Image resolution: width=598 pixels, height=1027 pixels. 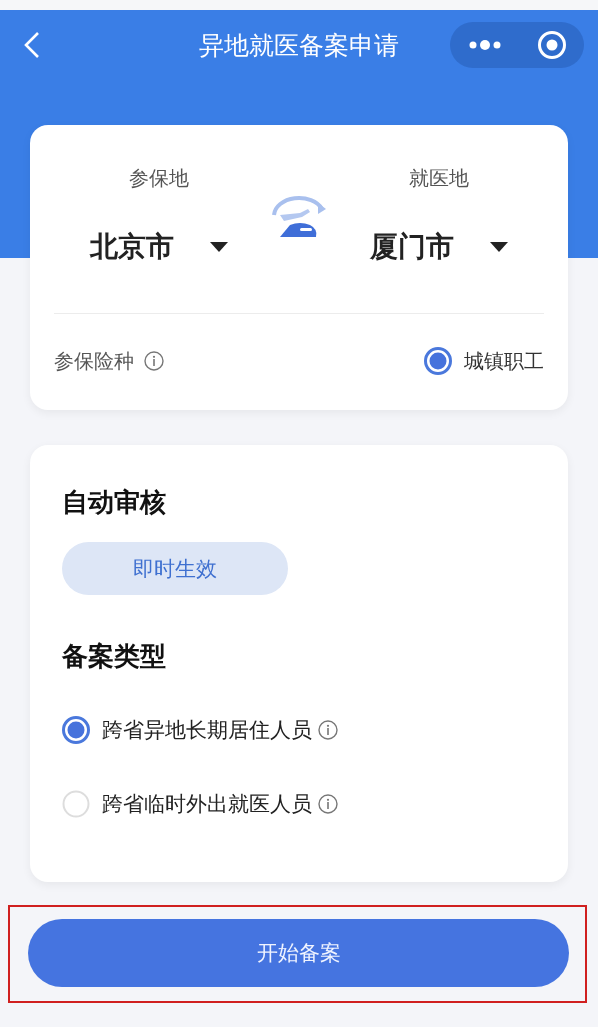 What do you see at coordinates (200, 730) in the screenshot?
I see `radio-option: 跨省异地长期居住人员` at bounding box center [200, 730].